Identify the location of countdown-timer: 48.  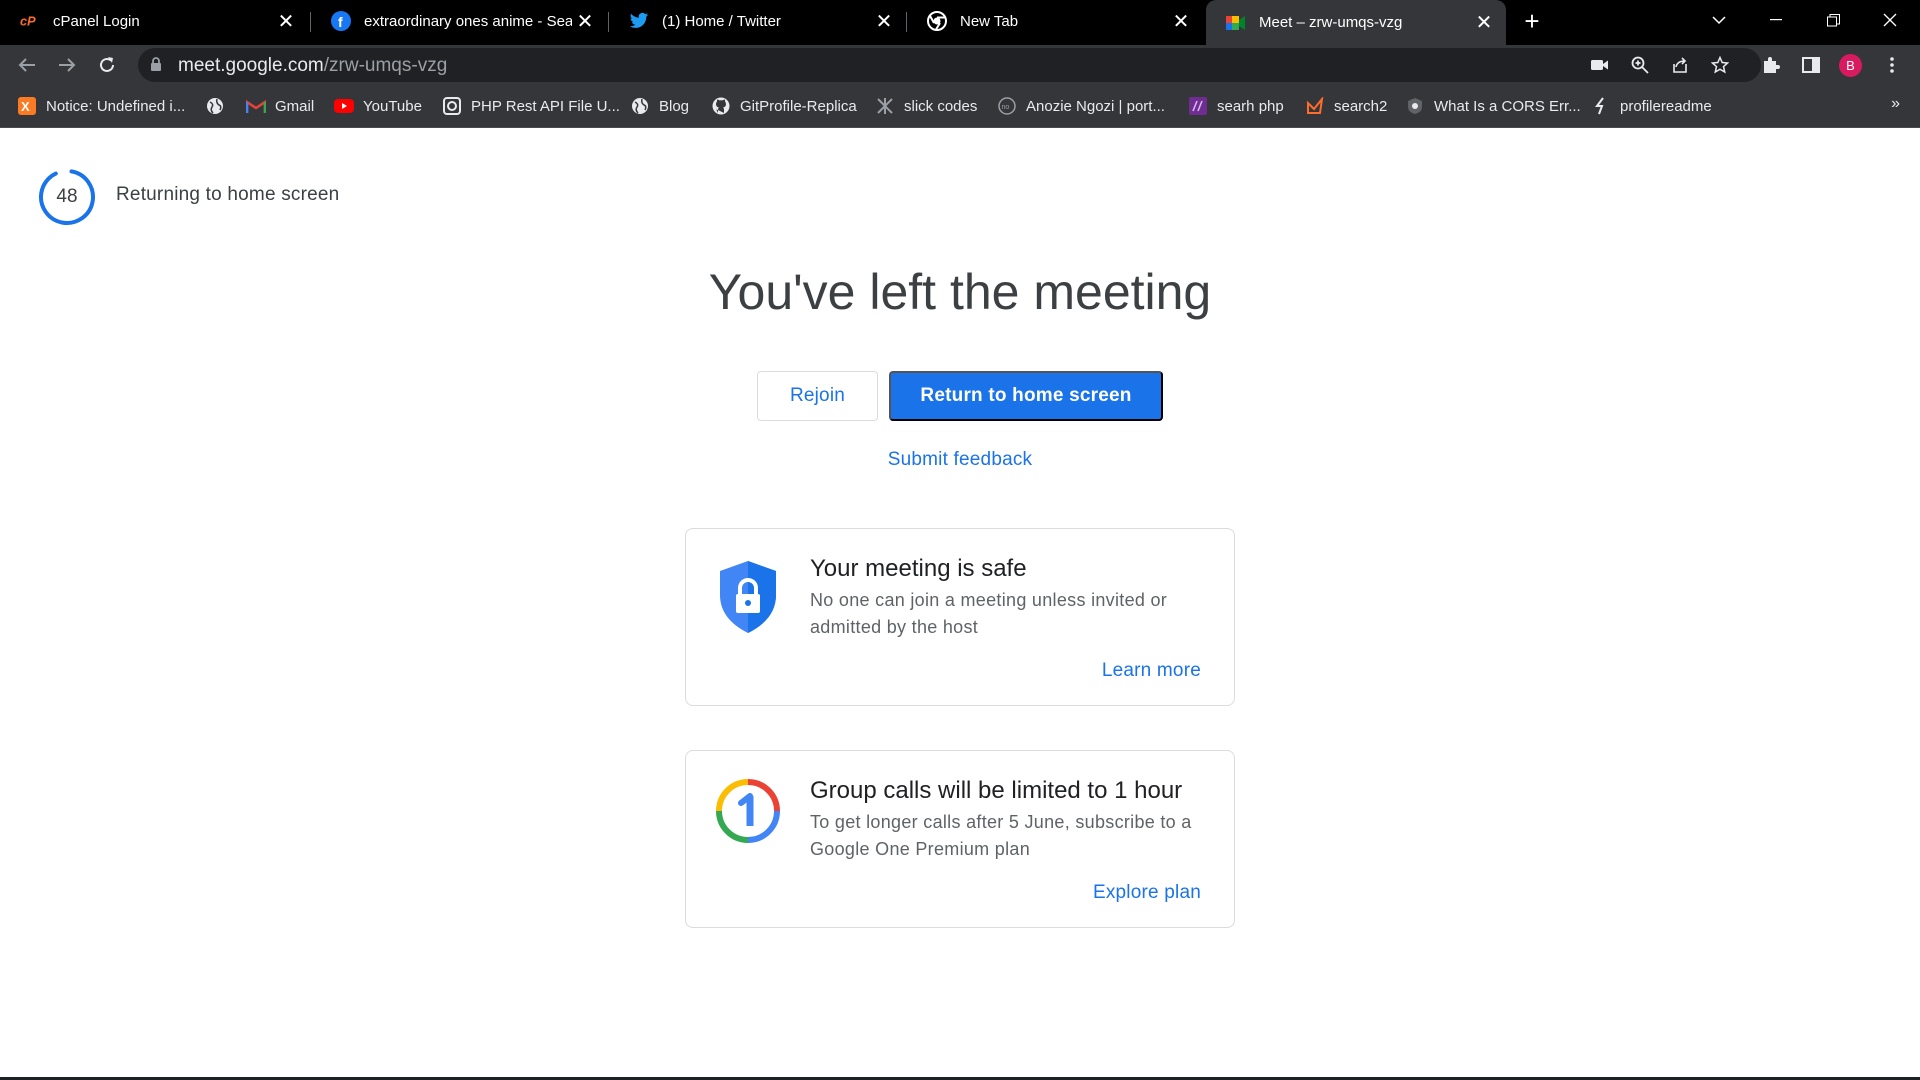
(67, 197).